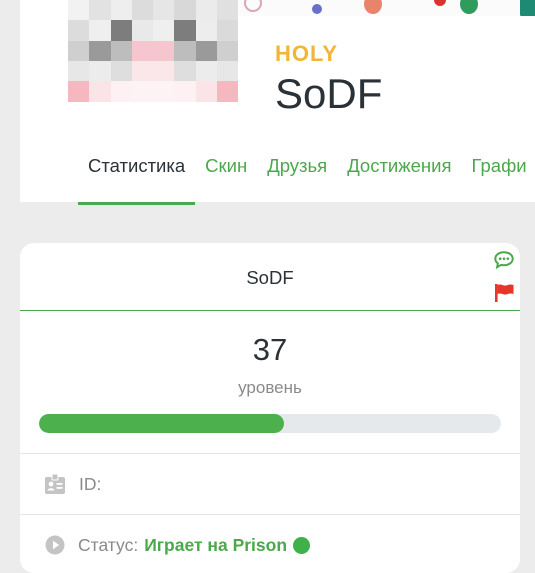 The height and width of the screenshot is (573, 535). Describe the element at coordinates (270, 277) in the screenshot. I see `stats-card-title: SoDF` at that location.